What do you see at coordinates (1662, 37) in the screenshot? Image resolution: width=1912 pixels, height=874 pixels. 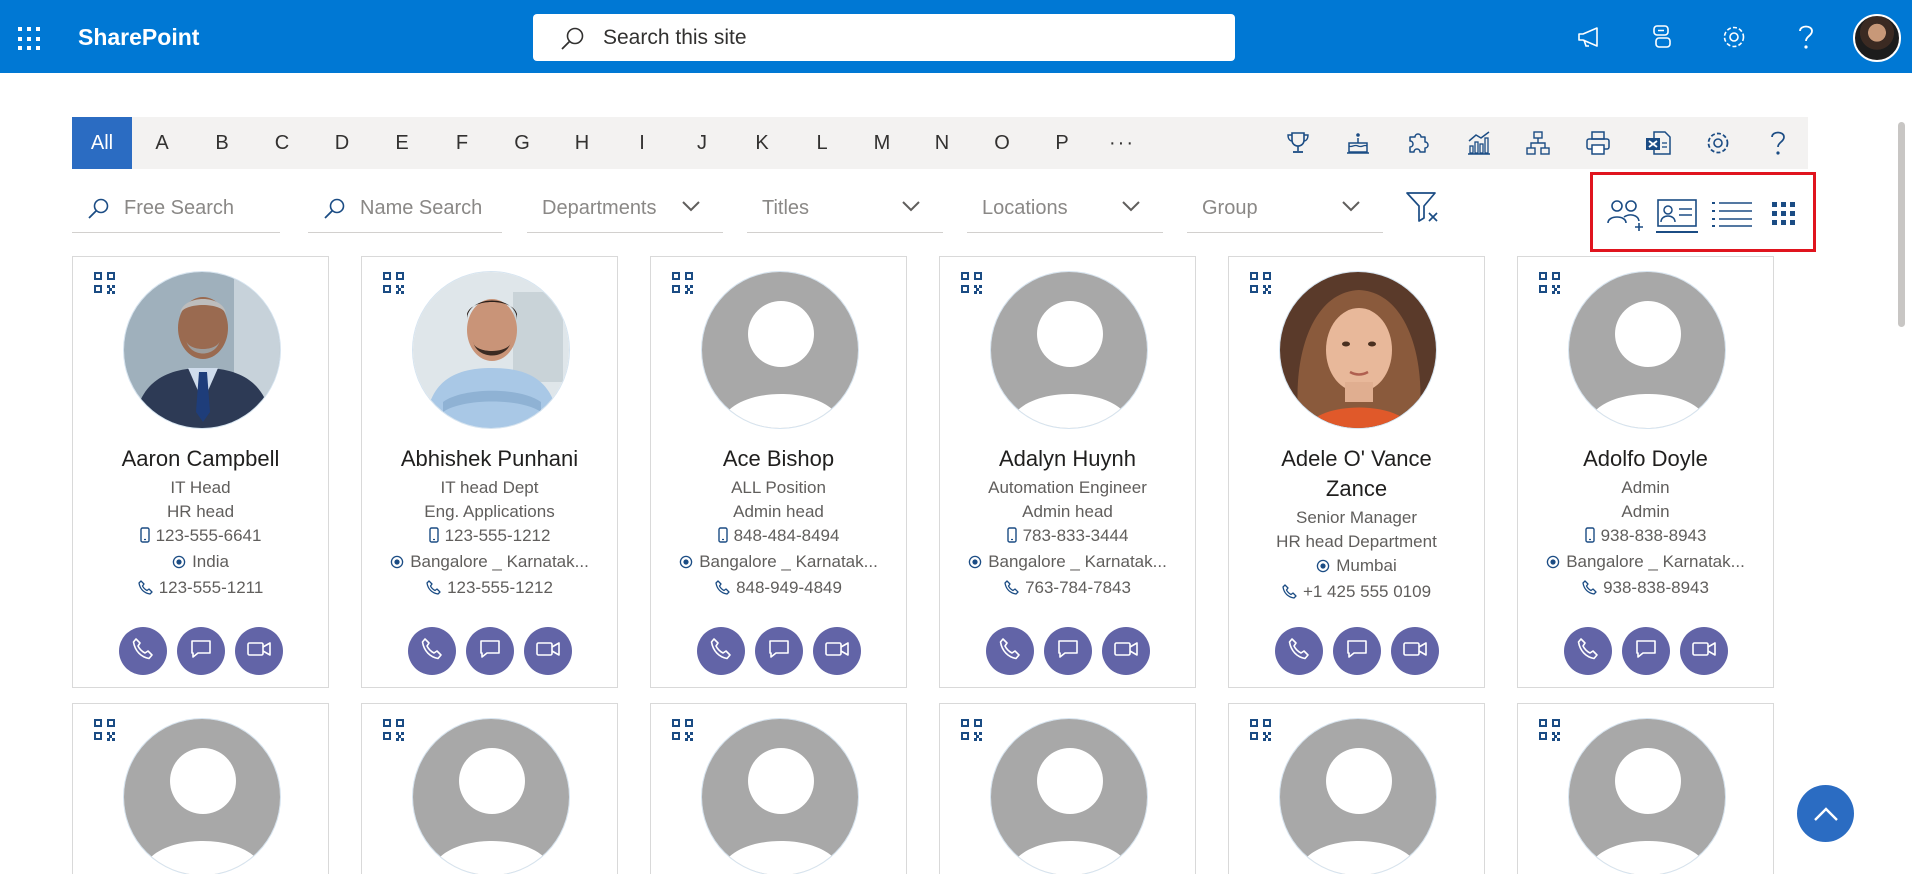 I see `chat-switch-icon` at bounding box center [1662, 37].